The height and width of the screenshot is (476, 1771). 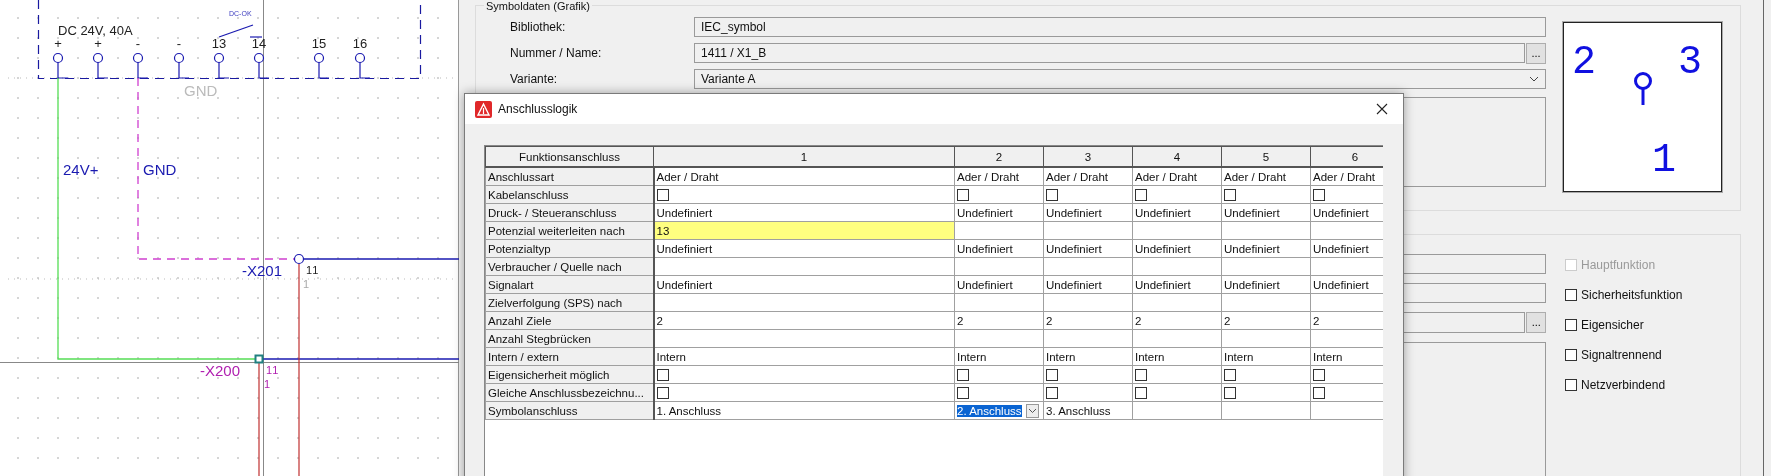 What do you see at coordinates (1266, 156) in the screenshot?
I see `column-header: 5` at bounding box center [1266, 156].